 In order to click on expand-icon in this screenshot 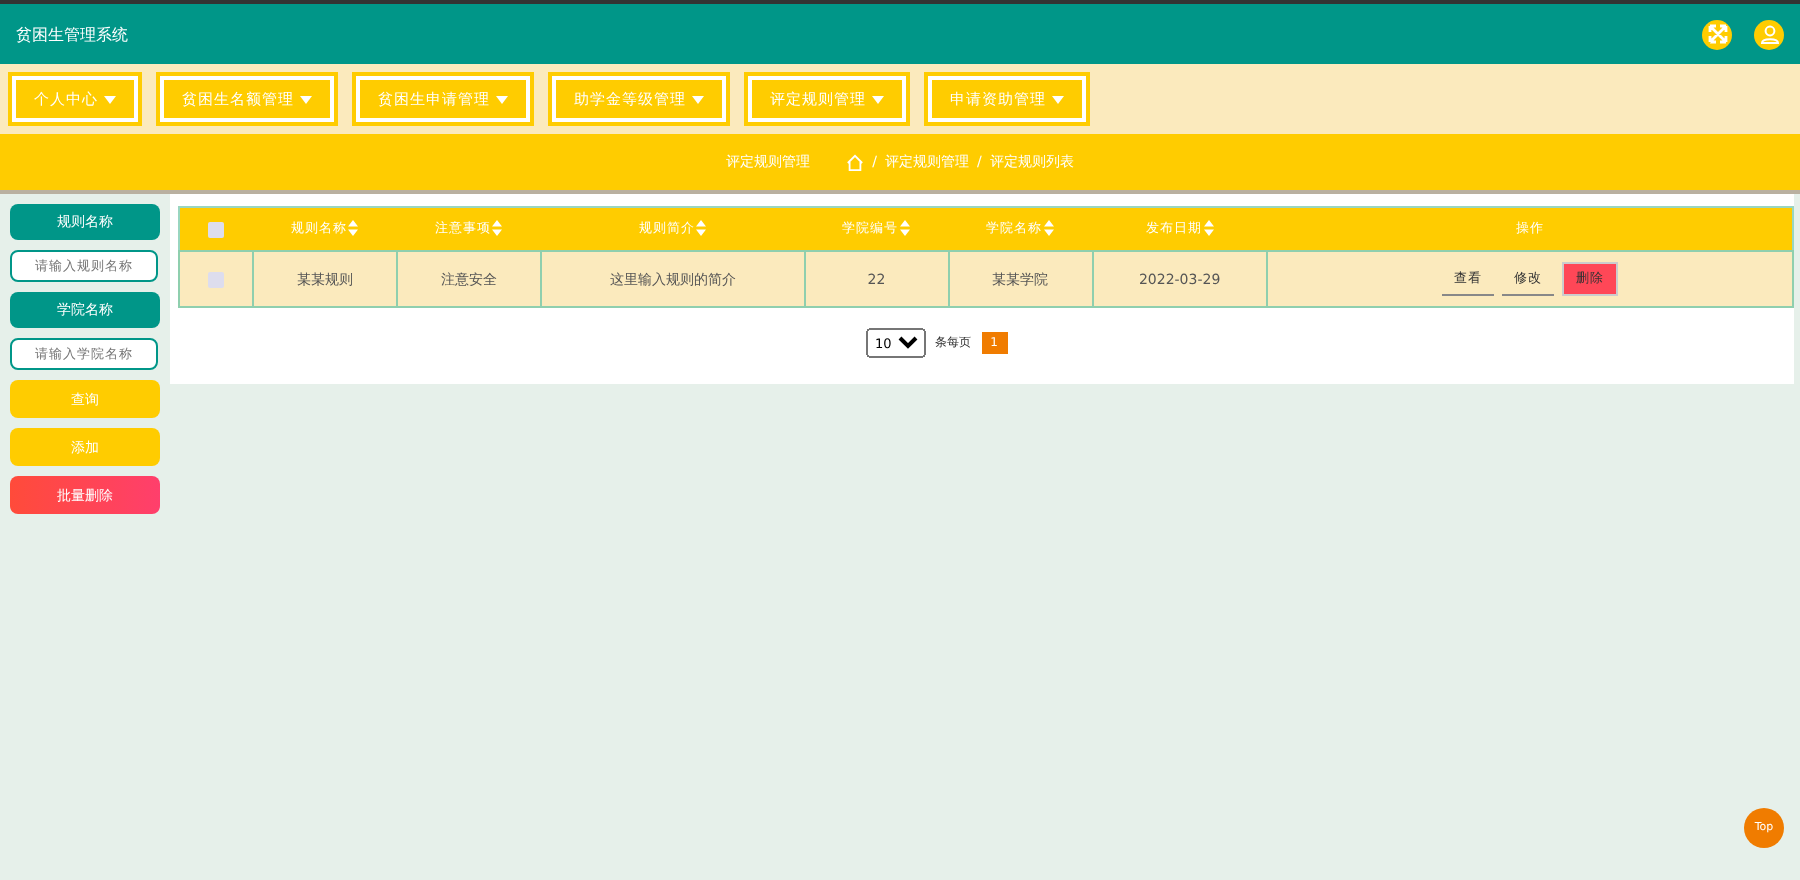, I will do `click(1717, 34)`.